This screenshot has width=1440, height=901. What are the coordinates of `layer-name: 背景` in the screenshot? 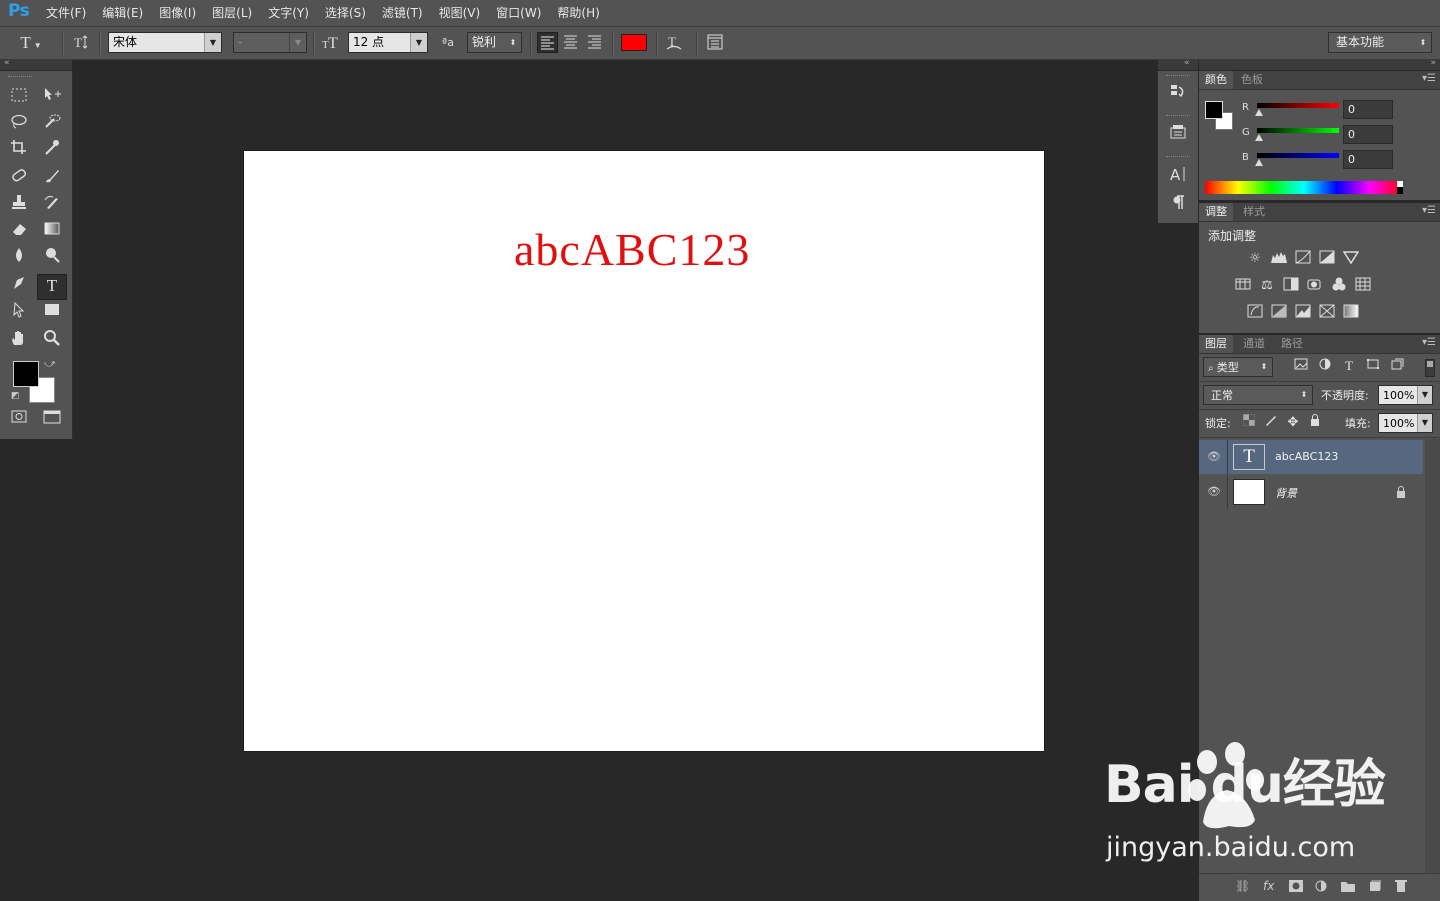 It's located at (1286, 493).